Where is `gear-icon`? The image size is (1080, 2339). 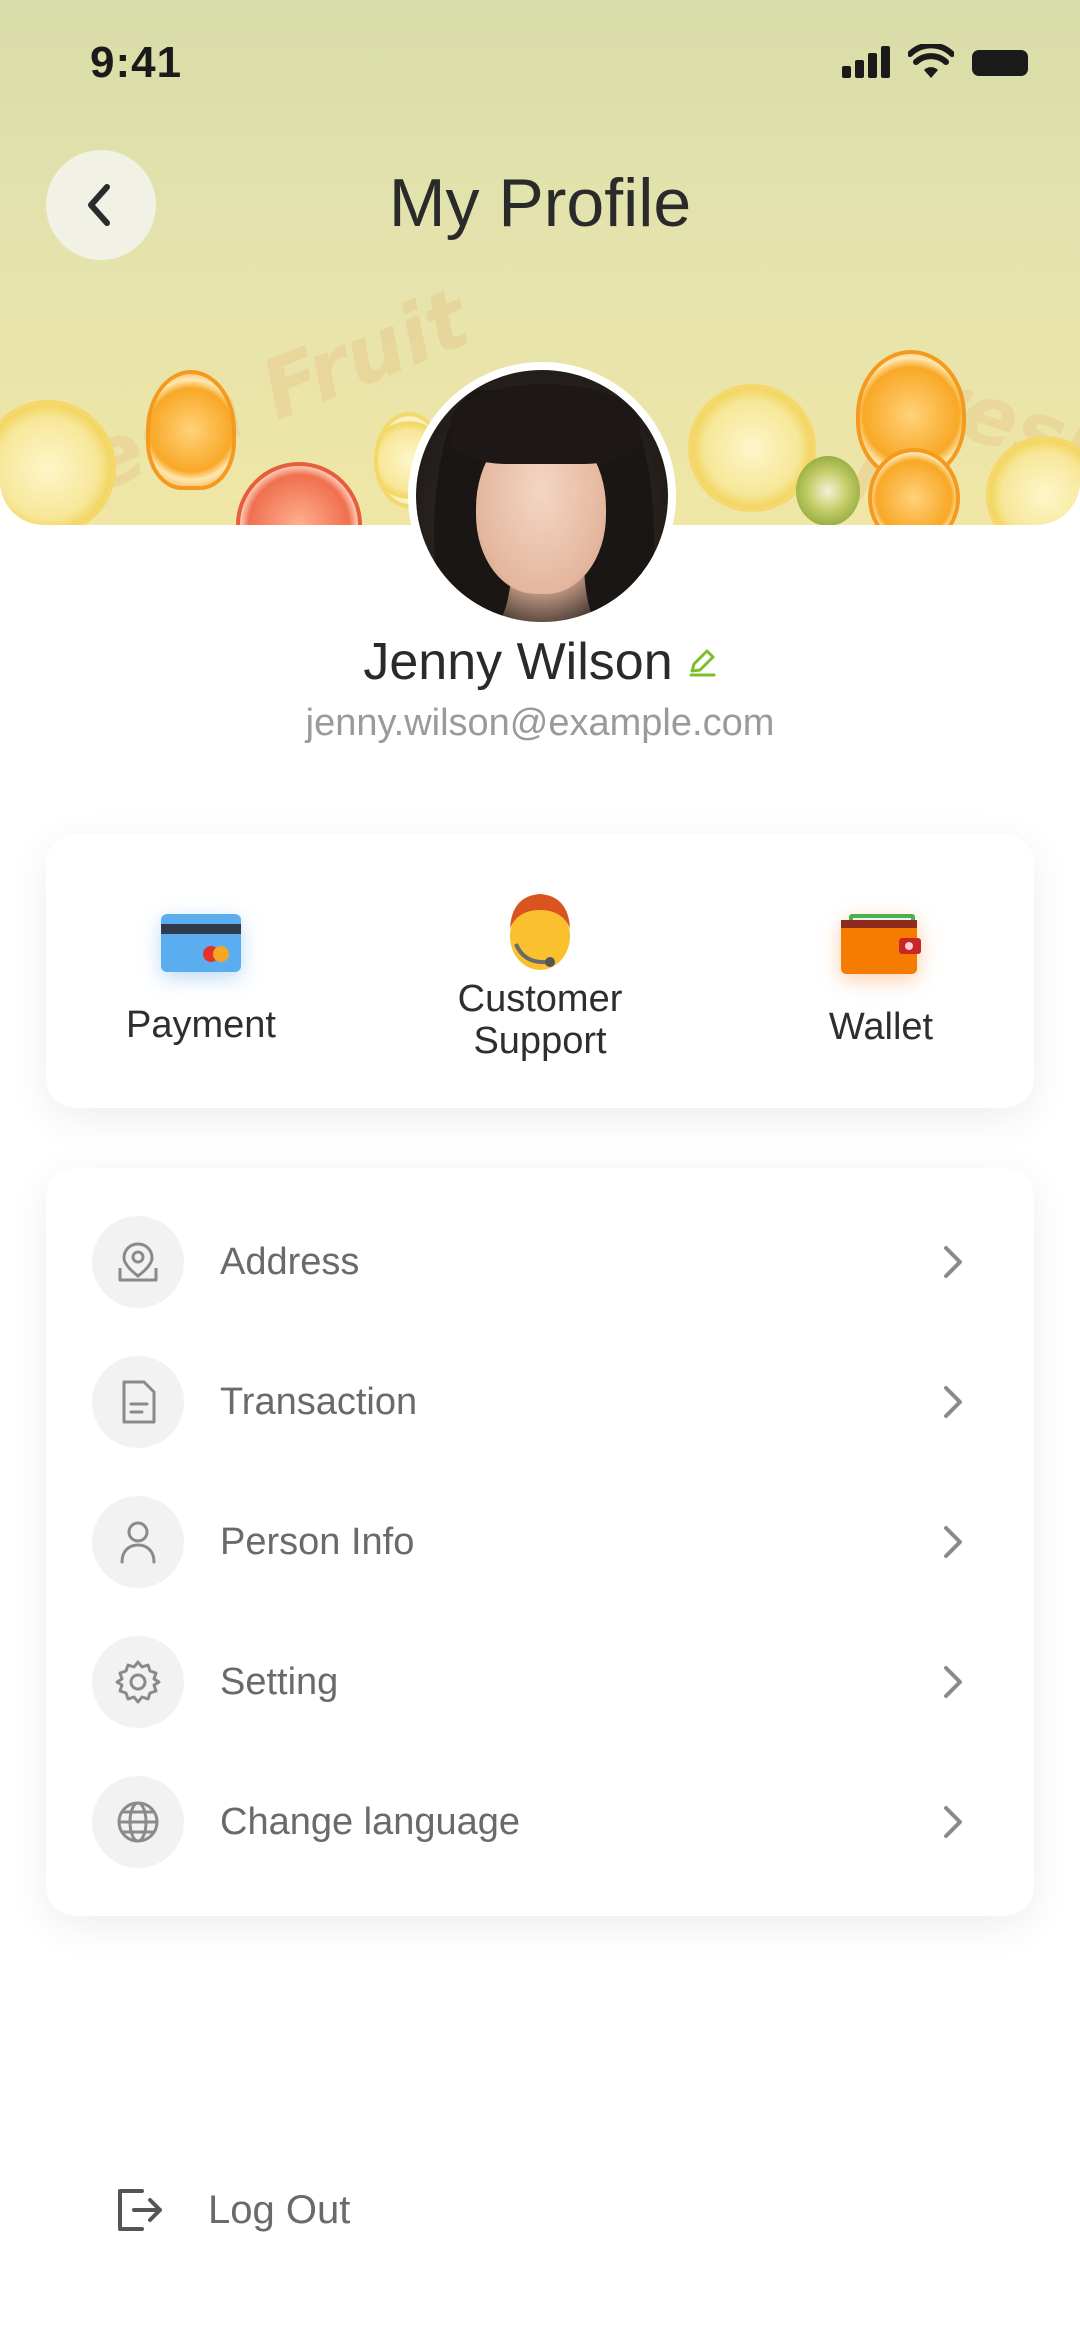
gear-icon is located at coordinates (138, 1682).